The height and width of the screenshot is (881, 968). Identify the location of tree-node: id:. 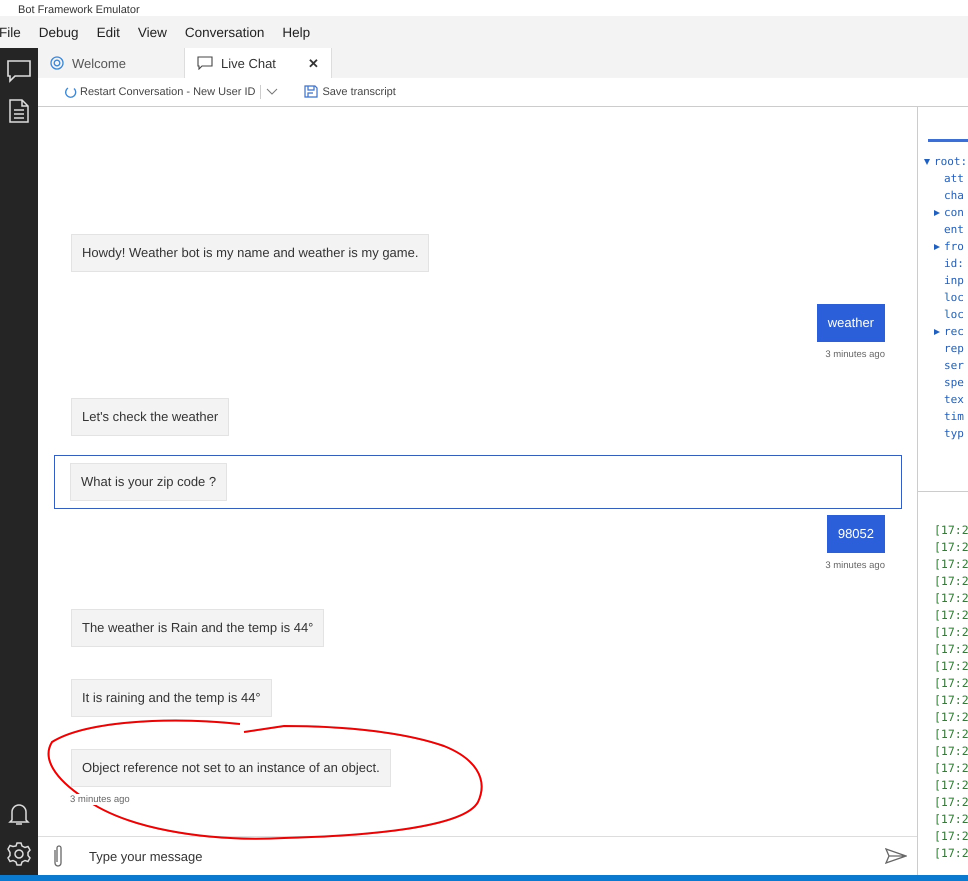
(945, 263).